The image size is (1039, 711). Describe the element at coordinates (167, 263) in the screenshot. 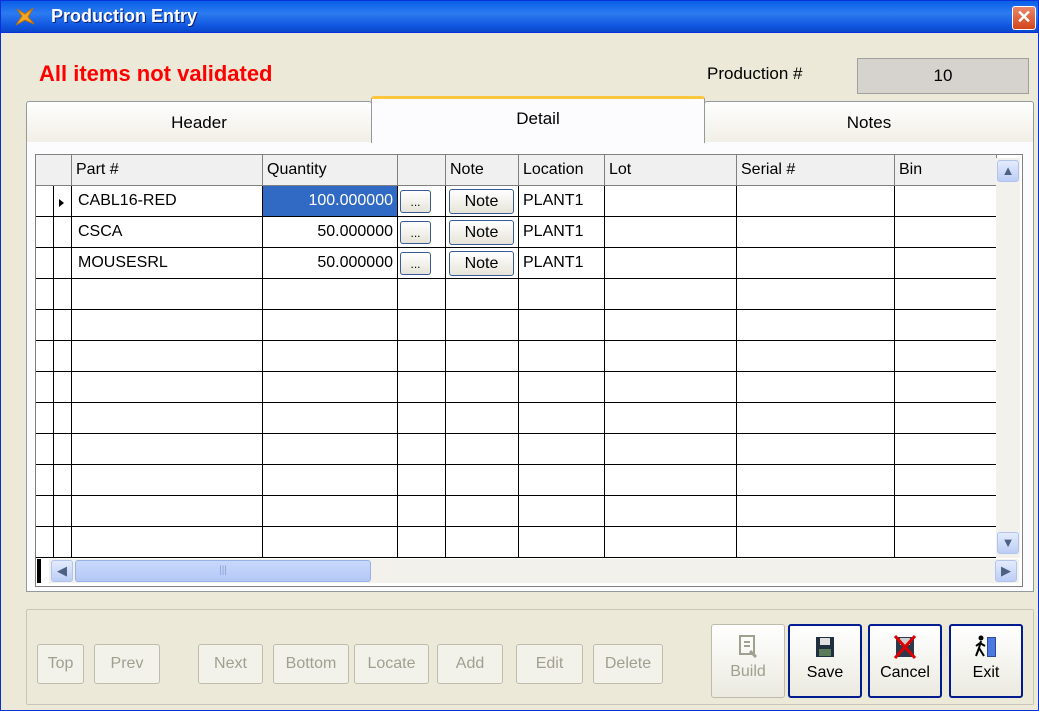

I see `cell-part: MOUSESRL` at that location.